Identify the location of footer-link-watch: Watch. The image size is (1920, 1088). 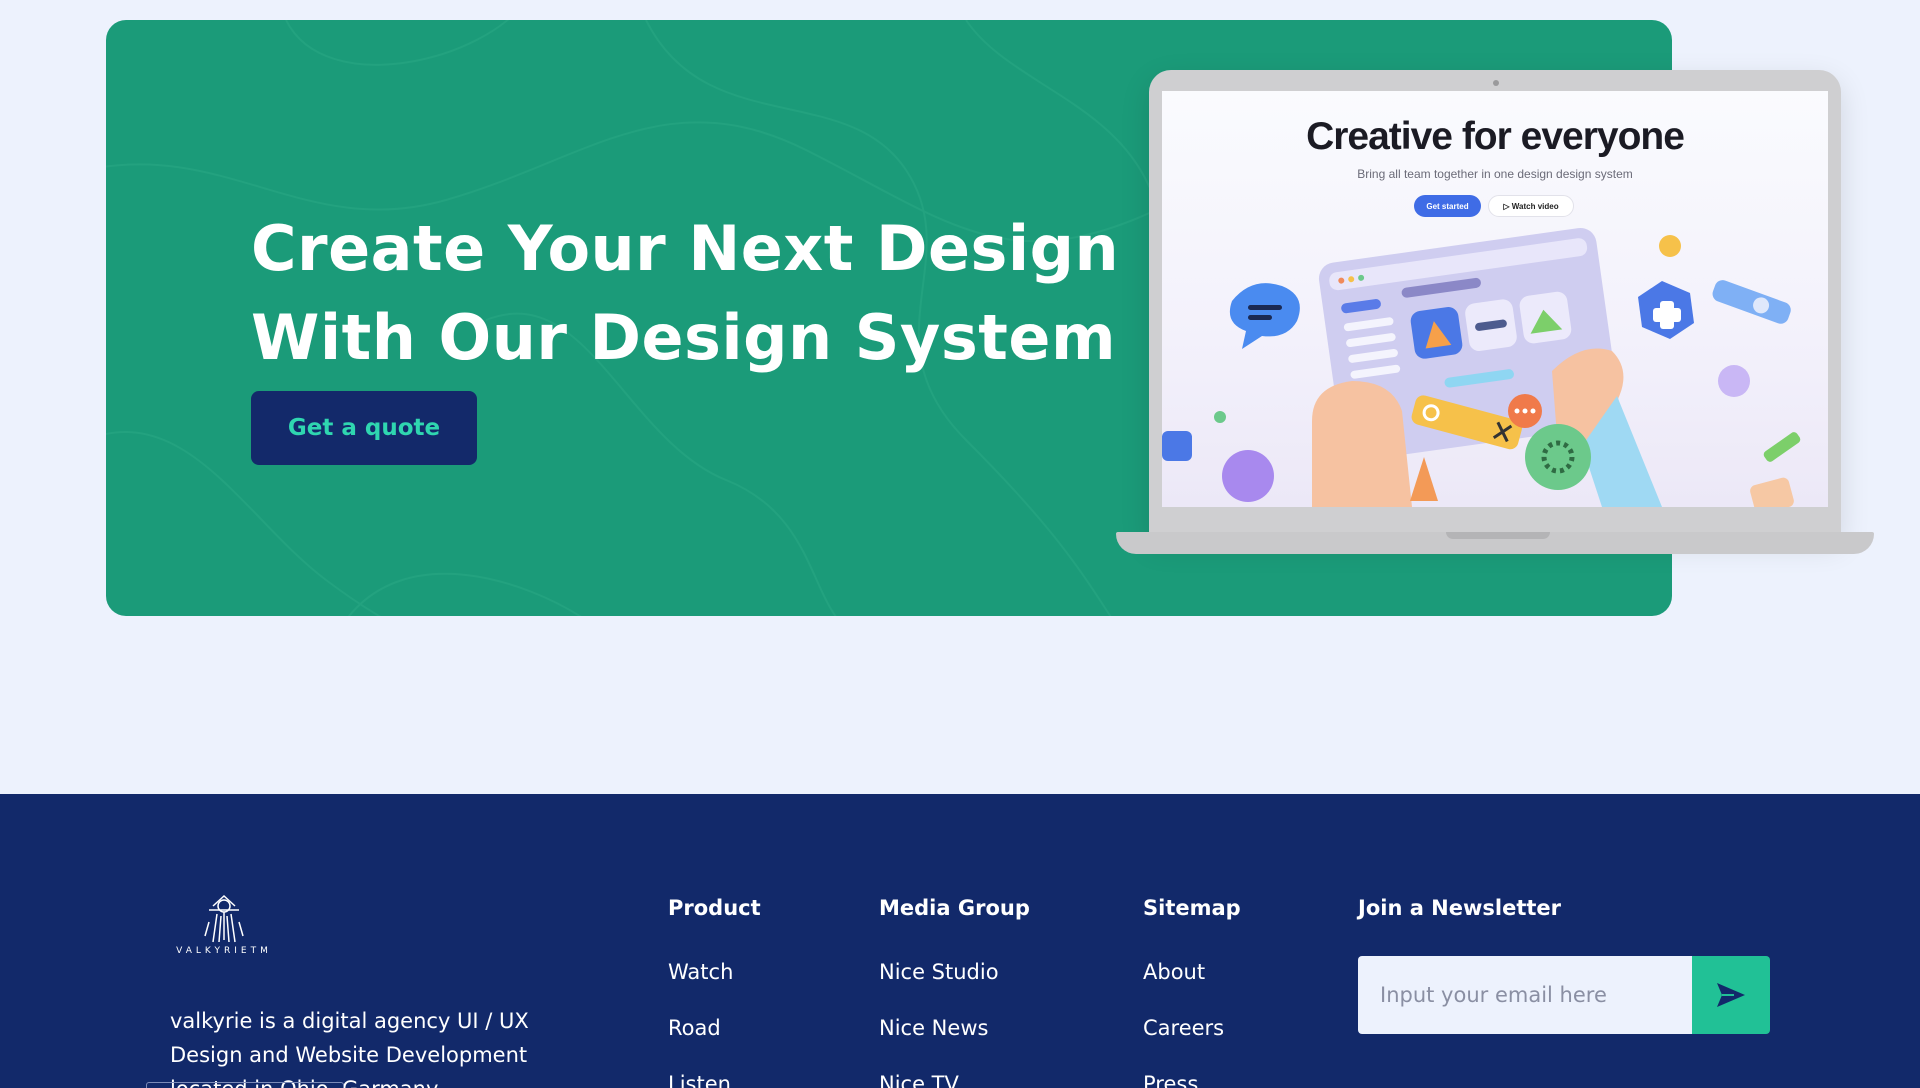
(700, 972).